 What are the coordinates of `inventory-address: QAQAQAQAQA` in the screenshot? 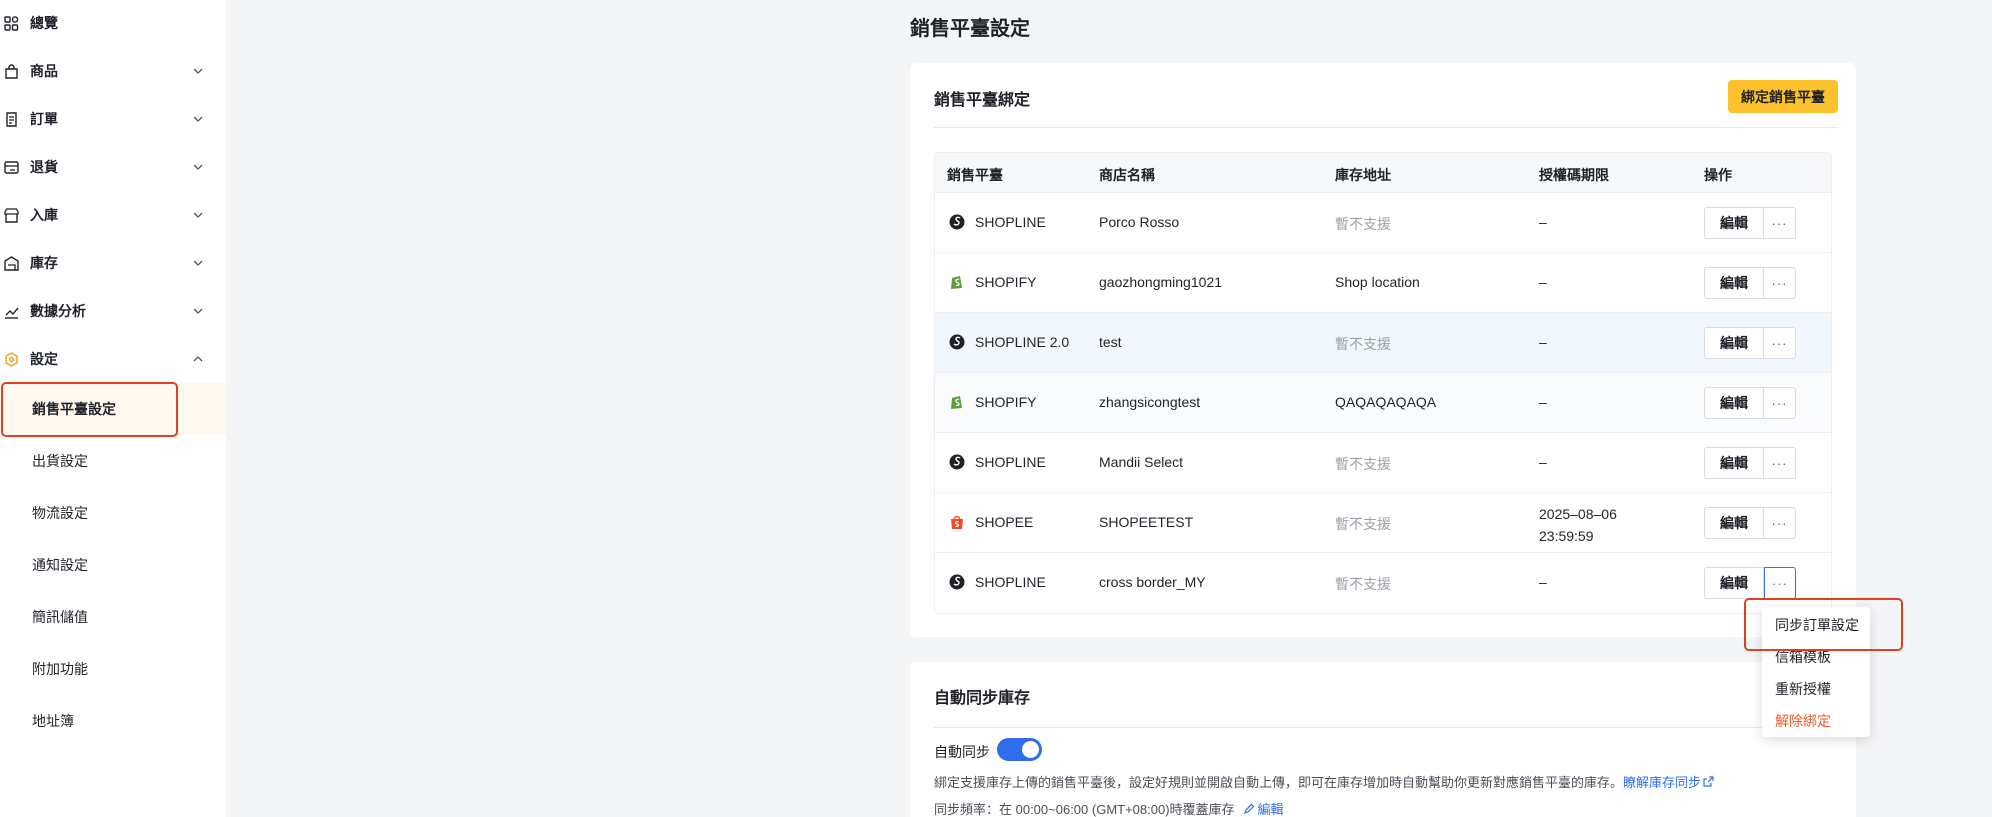 It's located at (1386, 402).